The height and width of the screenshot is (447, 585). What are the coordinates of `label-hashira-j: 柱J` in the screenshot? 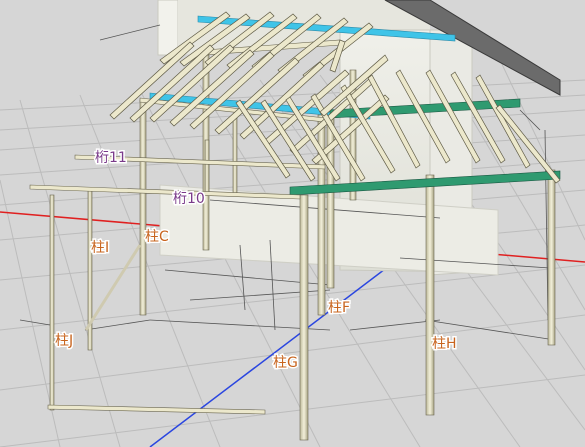 It's located at (64, 341).